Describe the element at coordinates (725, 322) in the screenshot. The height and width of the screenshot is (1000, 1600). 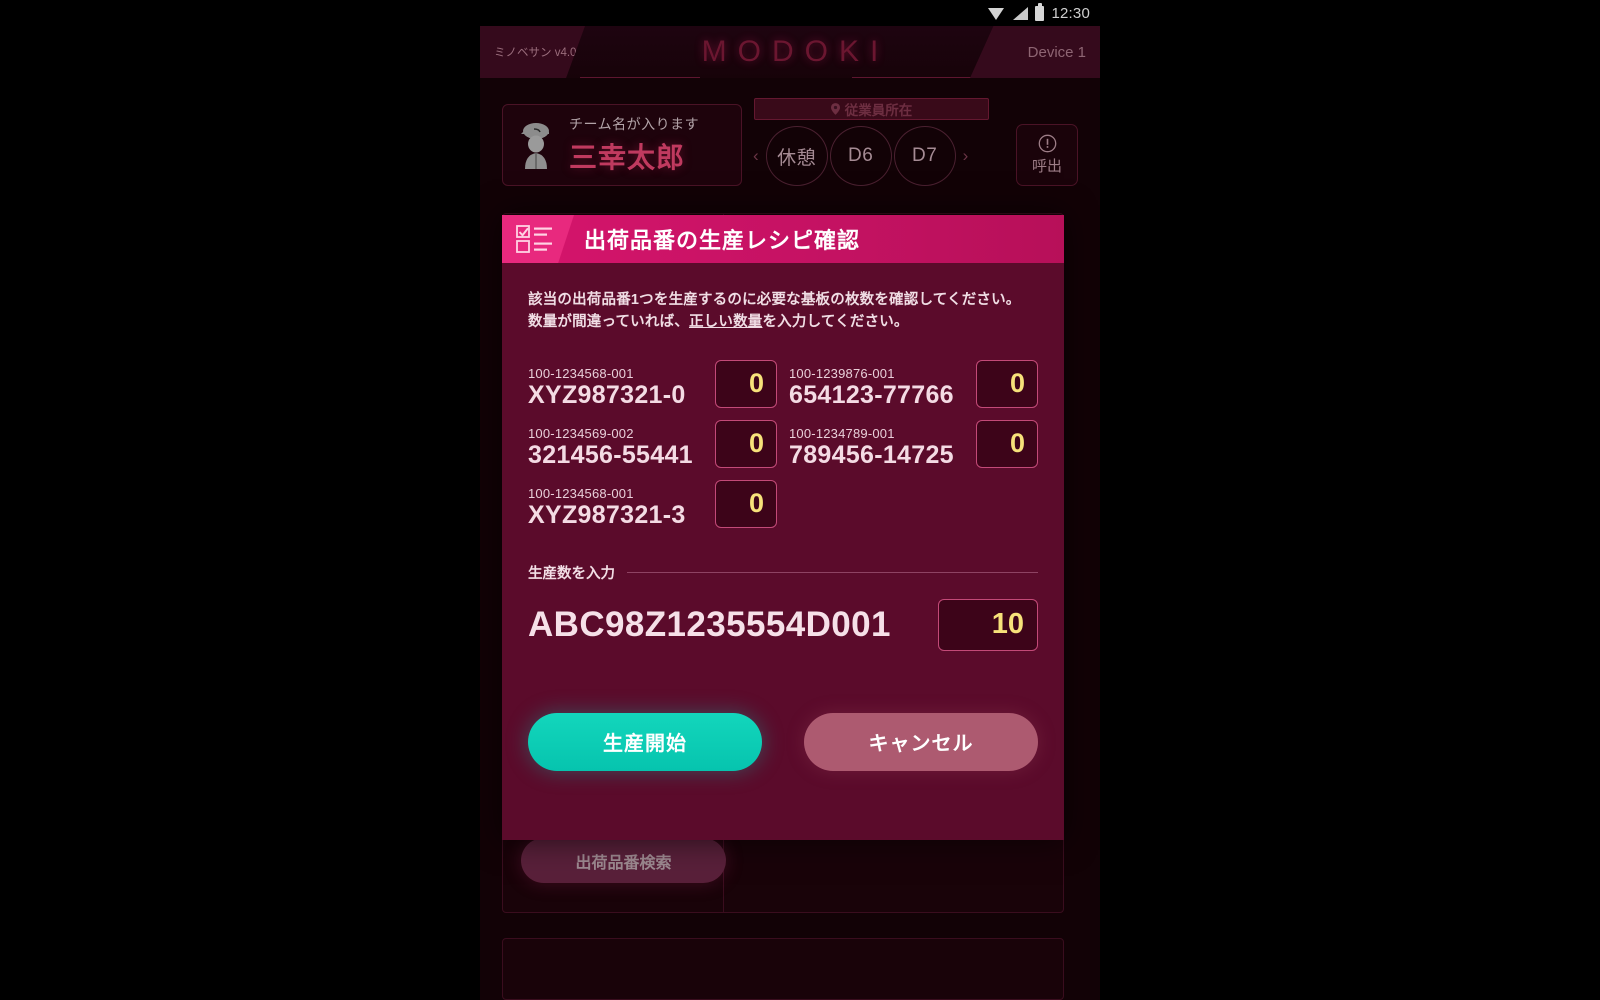
I see `description-line-2-underlined: 正しい数量` at that location.